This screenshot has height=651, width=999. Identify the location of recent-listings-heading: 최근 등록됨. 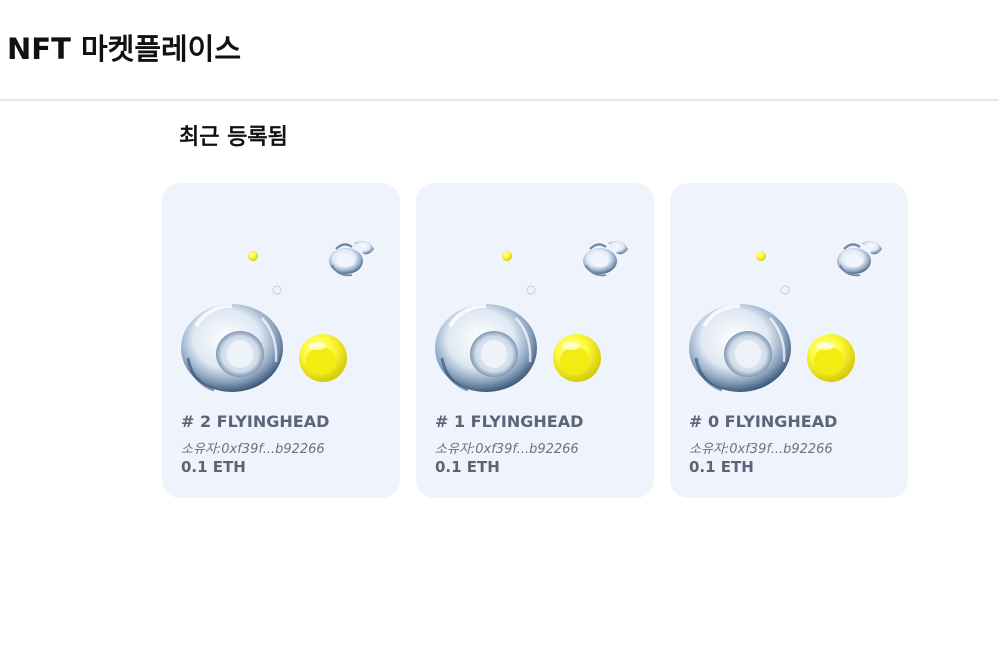
(233, 137).